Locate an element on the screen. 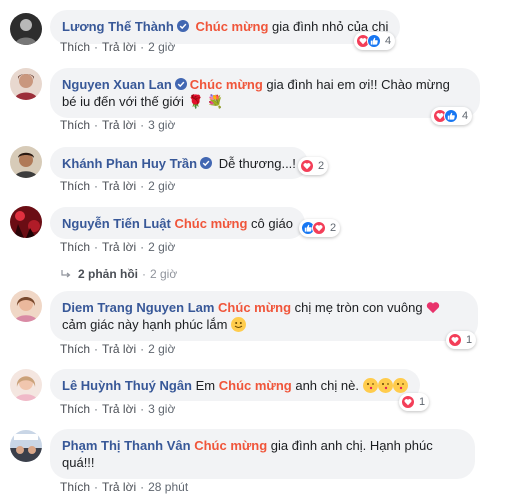 This screenshot has width=513, height=504. comment-text: gia đình hai em ơi!! Chào mừng is located at coordinates (358, 84).